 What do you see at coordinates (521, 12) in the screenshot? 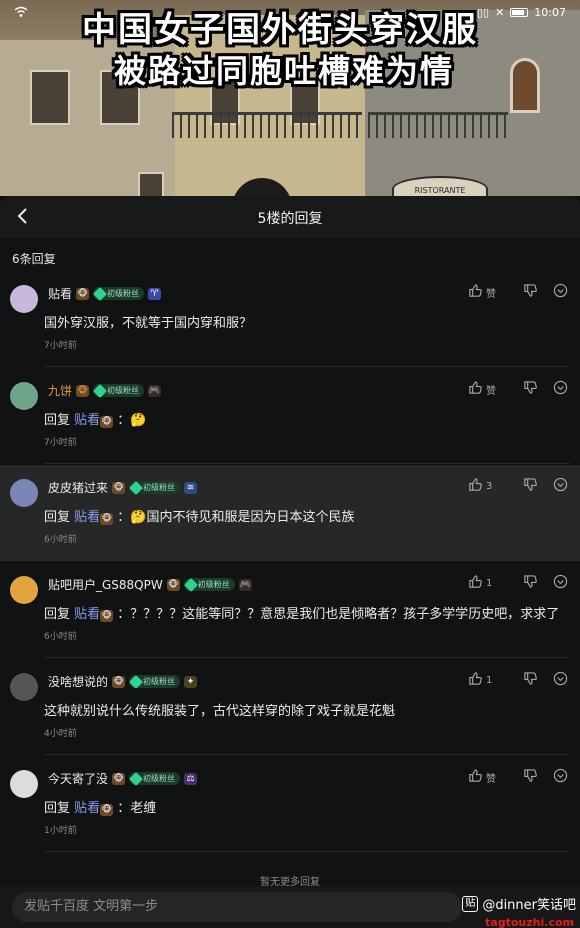
I see `status-icons: ▯▯ ✕ 10:07` at bounding box center [521, 12].